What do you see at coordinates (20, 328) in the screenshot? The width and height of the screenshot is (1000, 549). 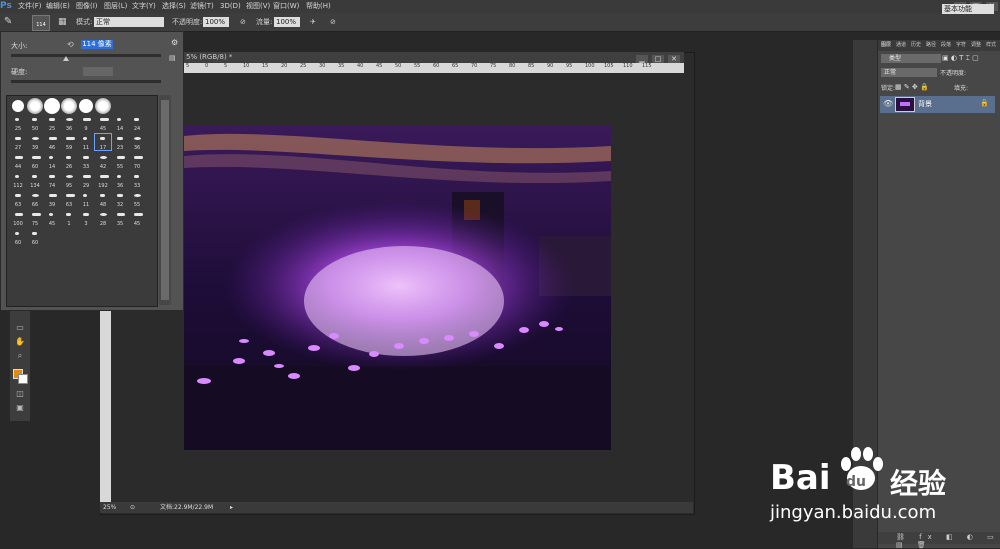 I see `dodge-tool-icon: ▭` at bounding box center [20, 328].